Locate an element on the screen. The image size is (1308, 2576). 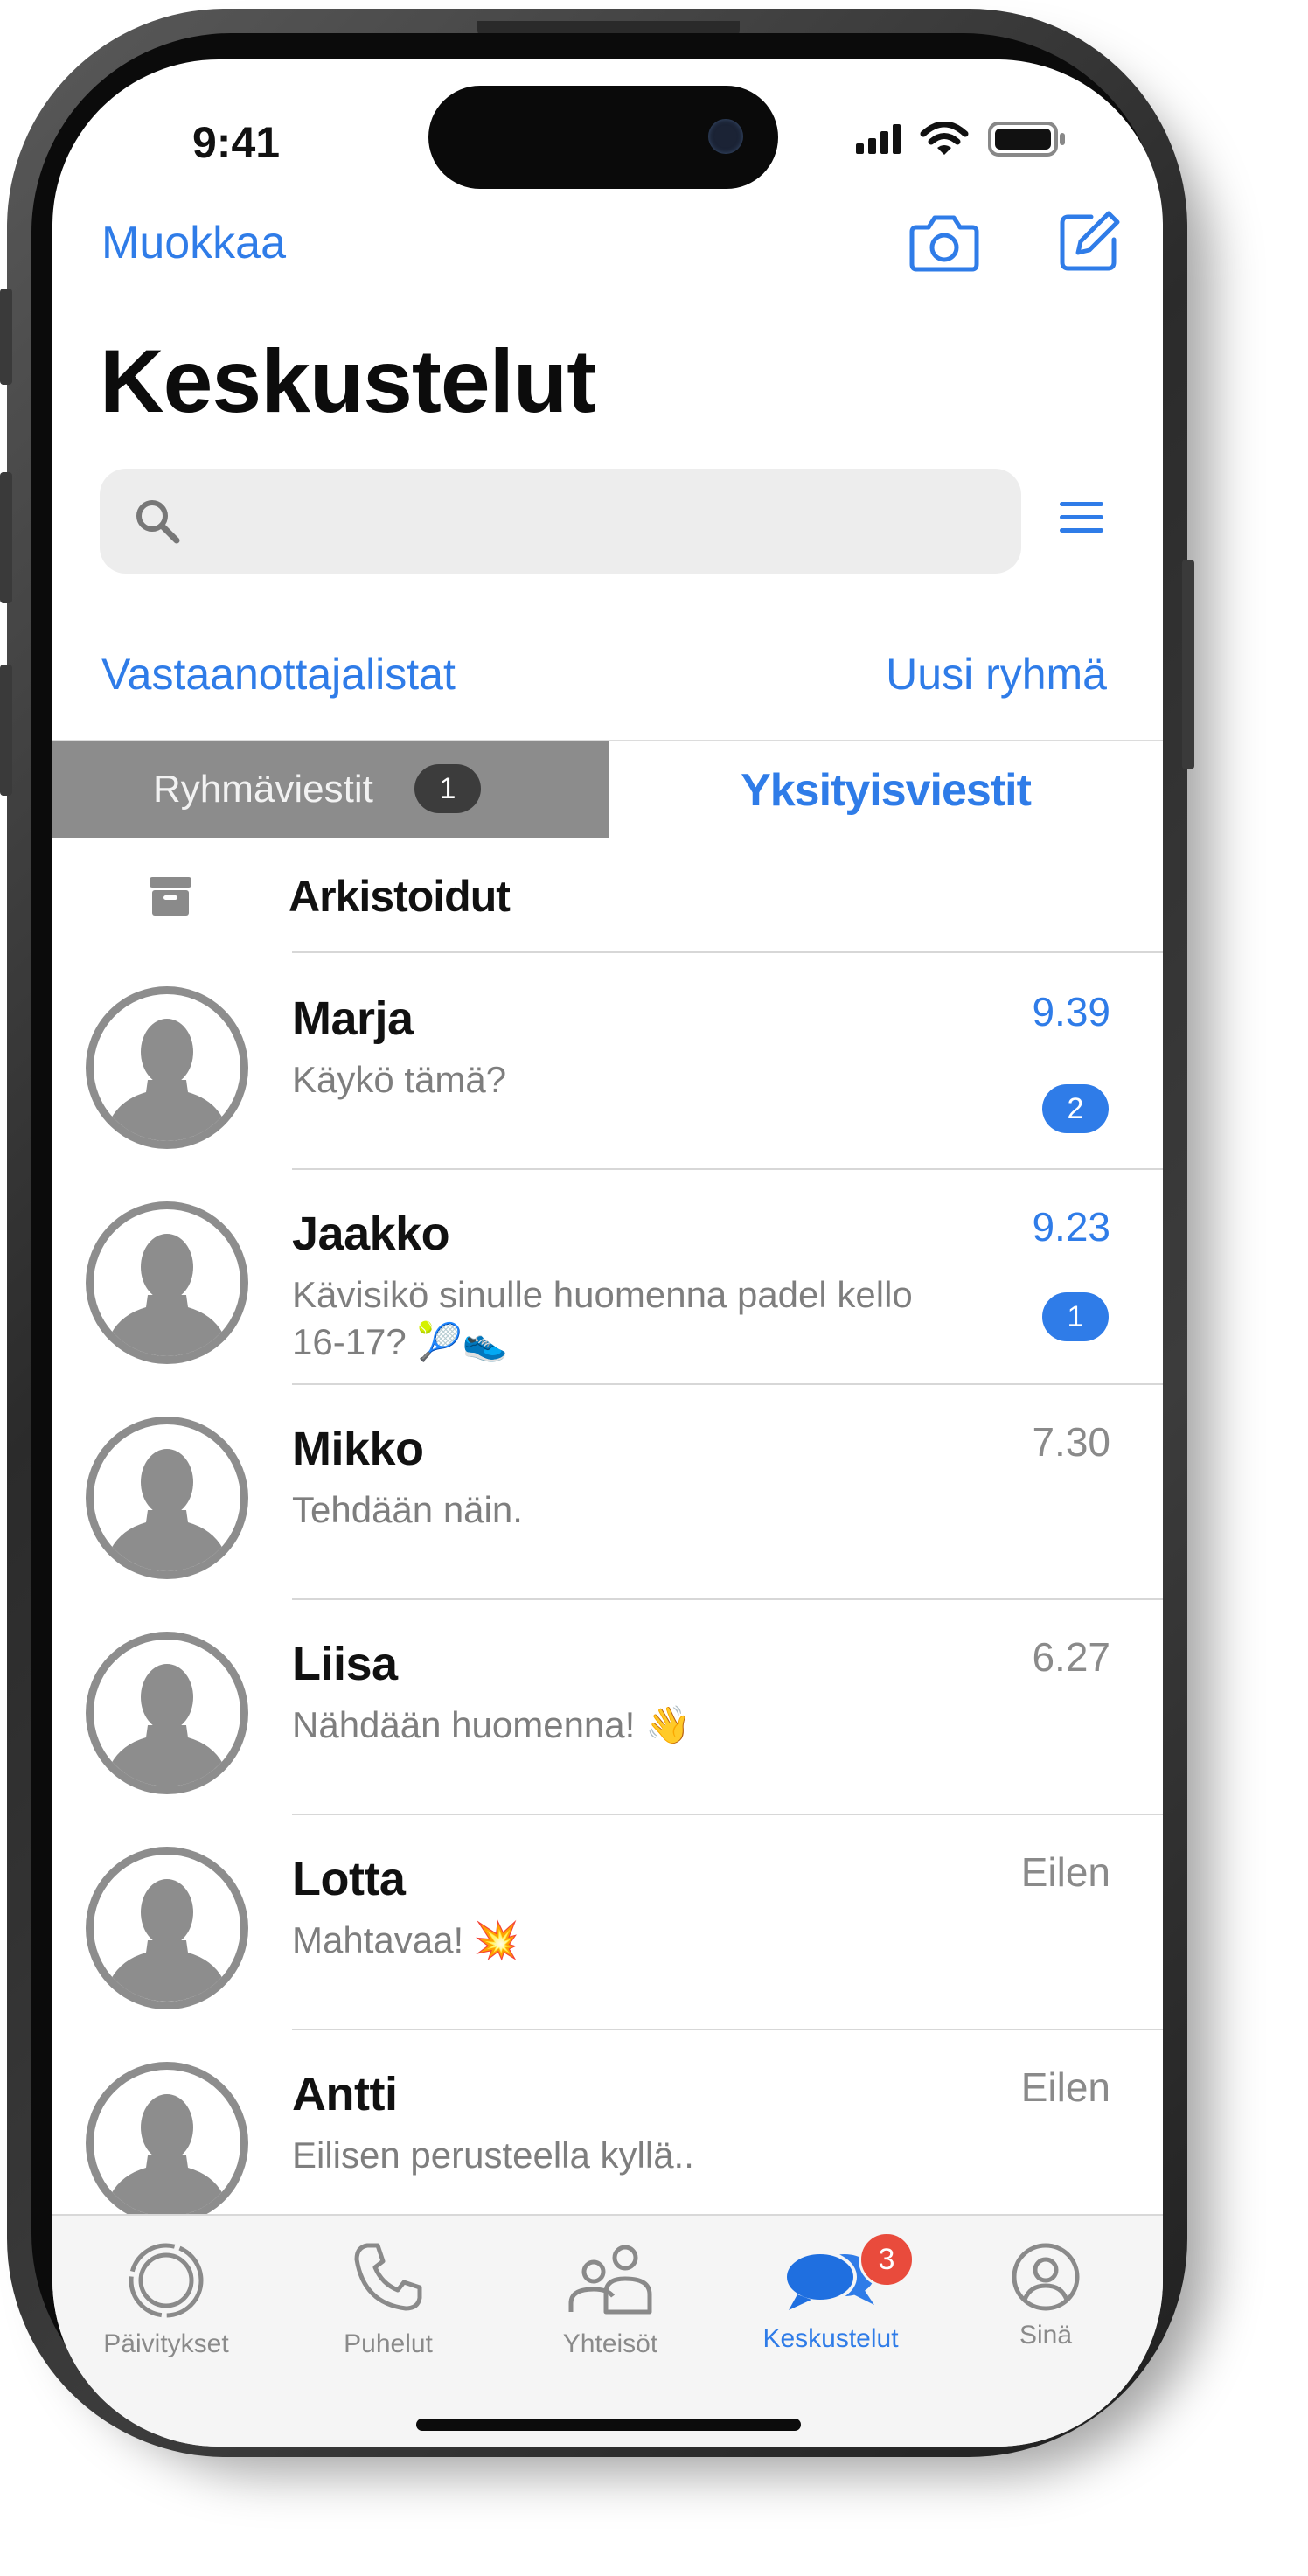
search-icon is located at coordinates (158, 522).